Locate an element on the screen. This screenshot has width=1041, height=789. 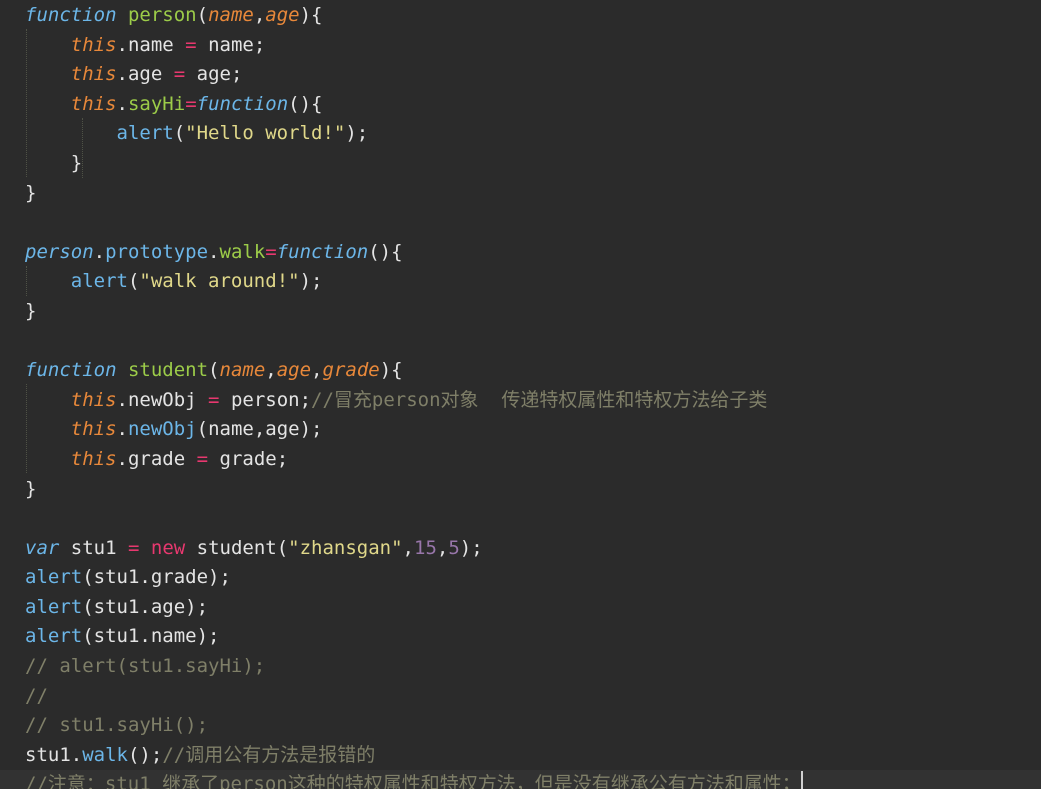
token-str: "Hello world!" is located at coordinates (265, 133).